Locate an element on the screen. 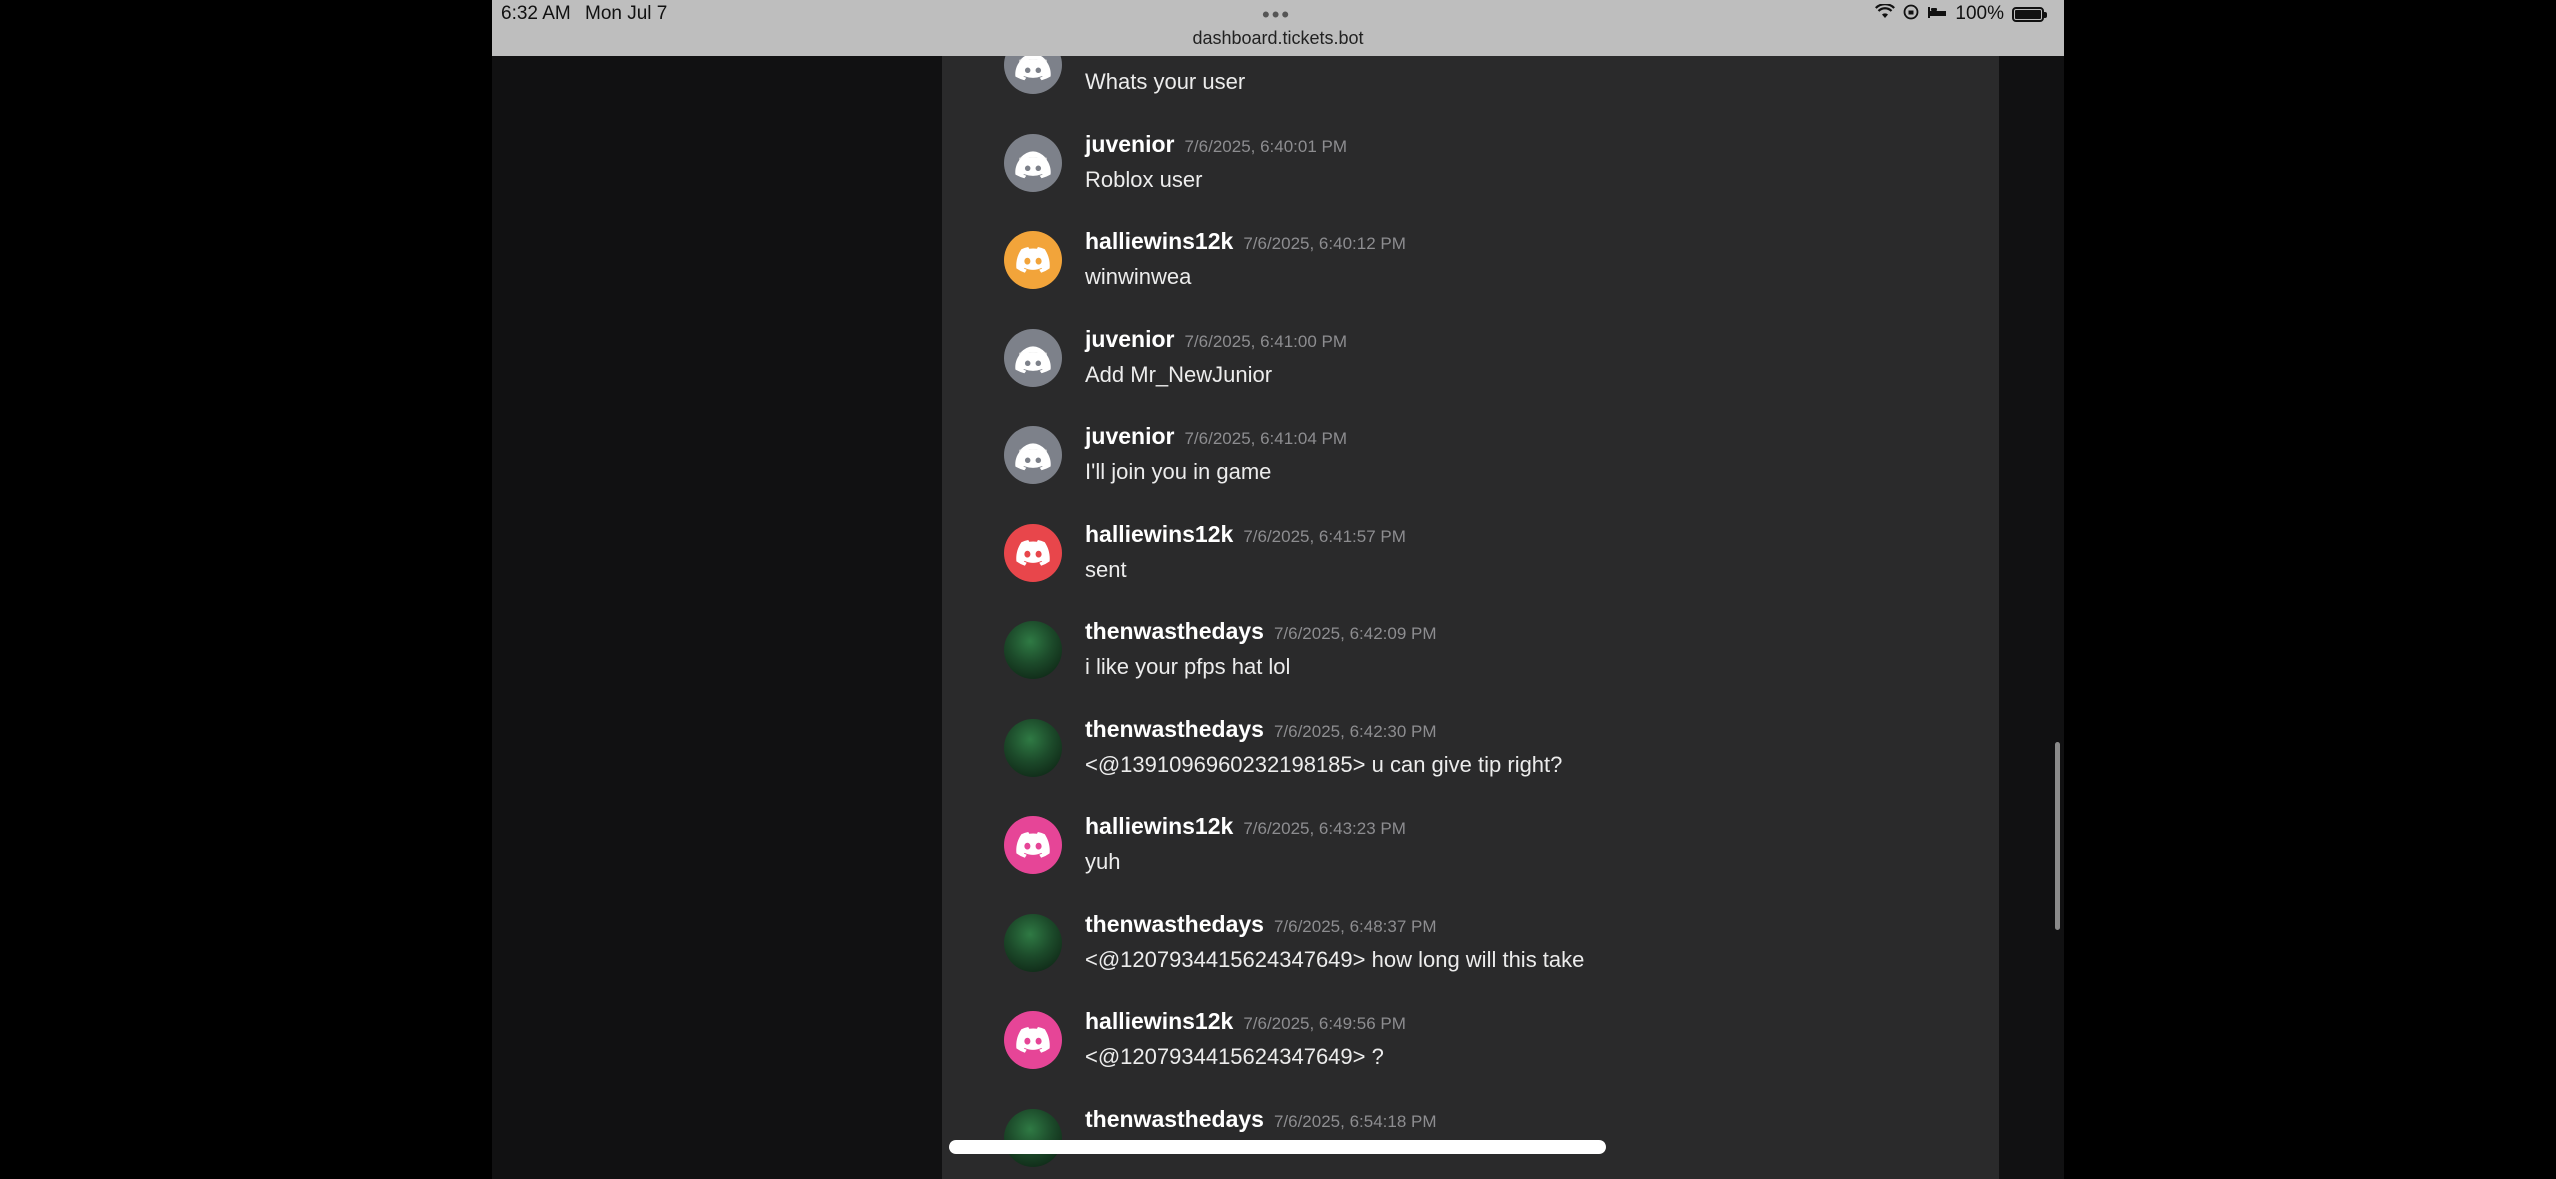 The image size is (2556, 1179). status-indicators: 100% is located at coordinates (1961, 14).